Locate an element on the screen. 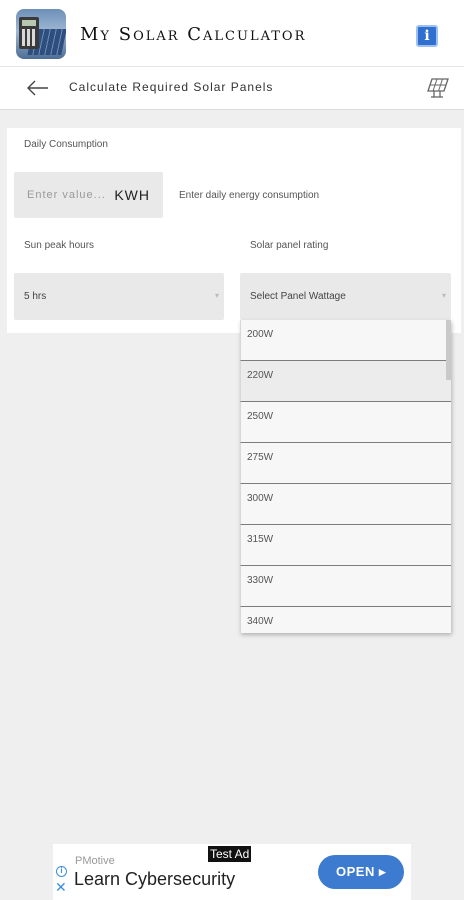 Image resolution: width=464 pixels, height=900 pixels. solar-calculator-logo-icon is located at coordinates (41, 34).